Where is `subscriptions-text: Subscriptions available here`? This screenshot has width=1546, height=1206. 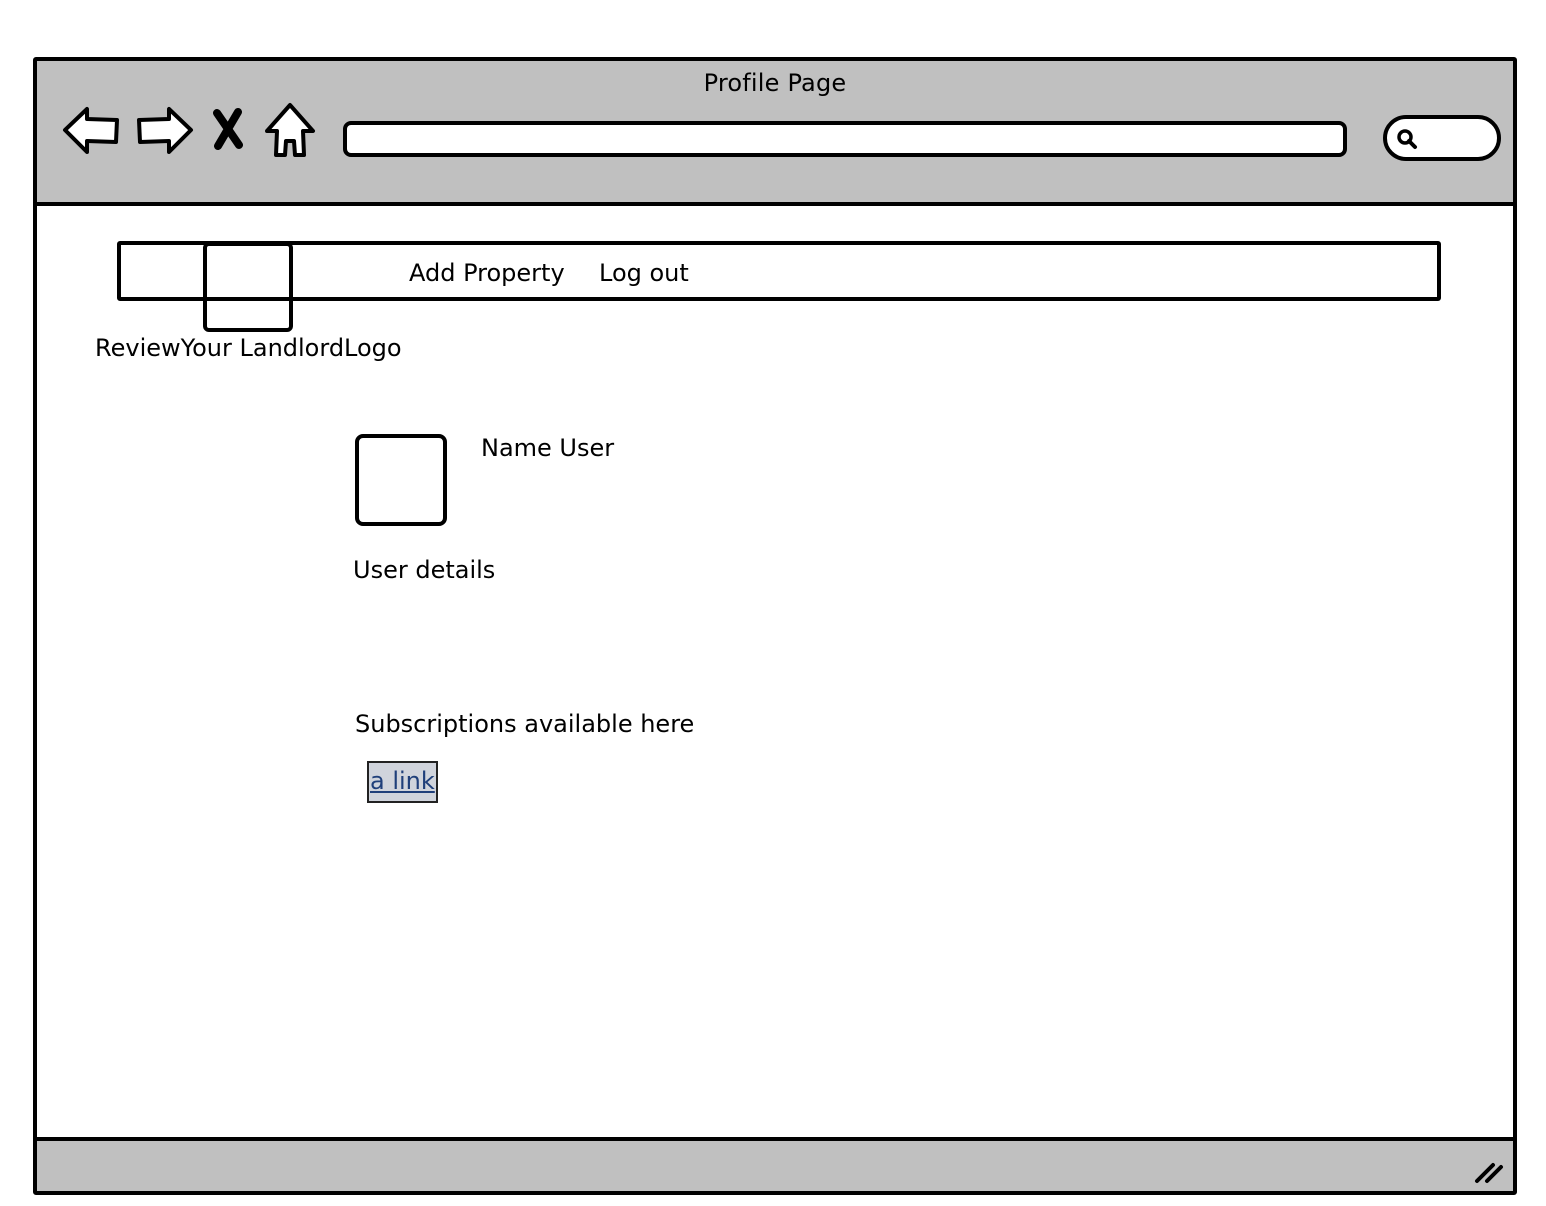 subscriptions-text: Subscriptions available here is located at coordinates (525, 724).